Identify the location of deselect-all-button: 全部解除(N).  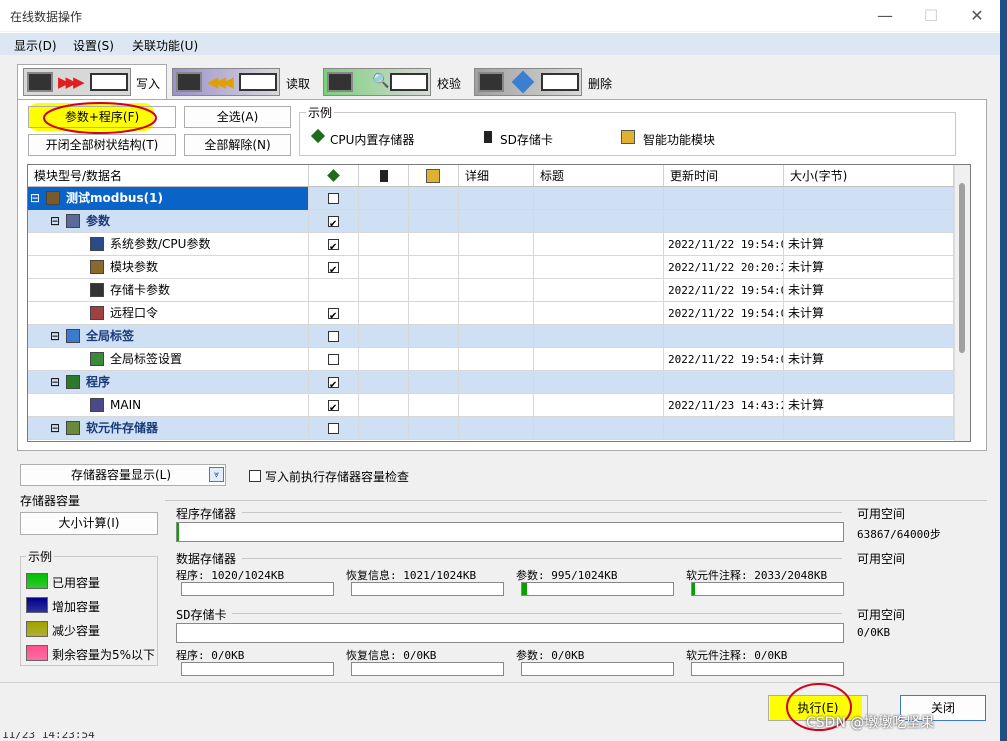
(237, 145).